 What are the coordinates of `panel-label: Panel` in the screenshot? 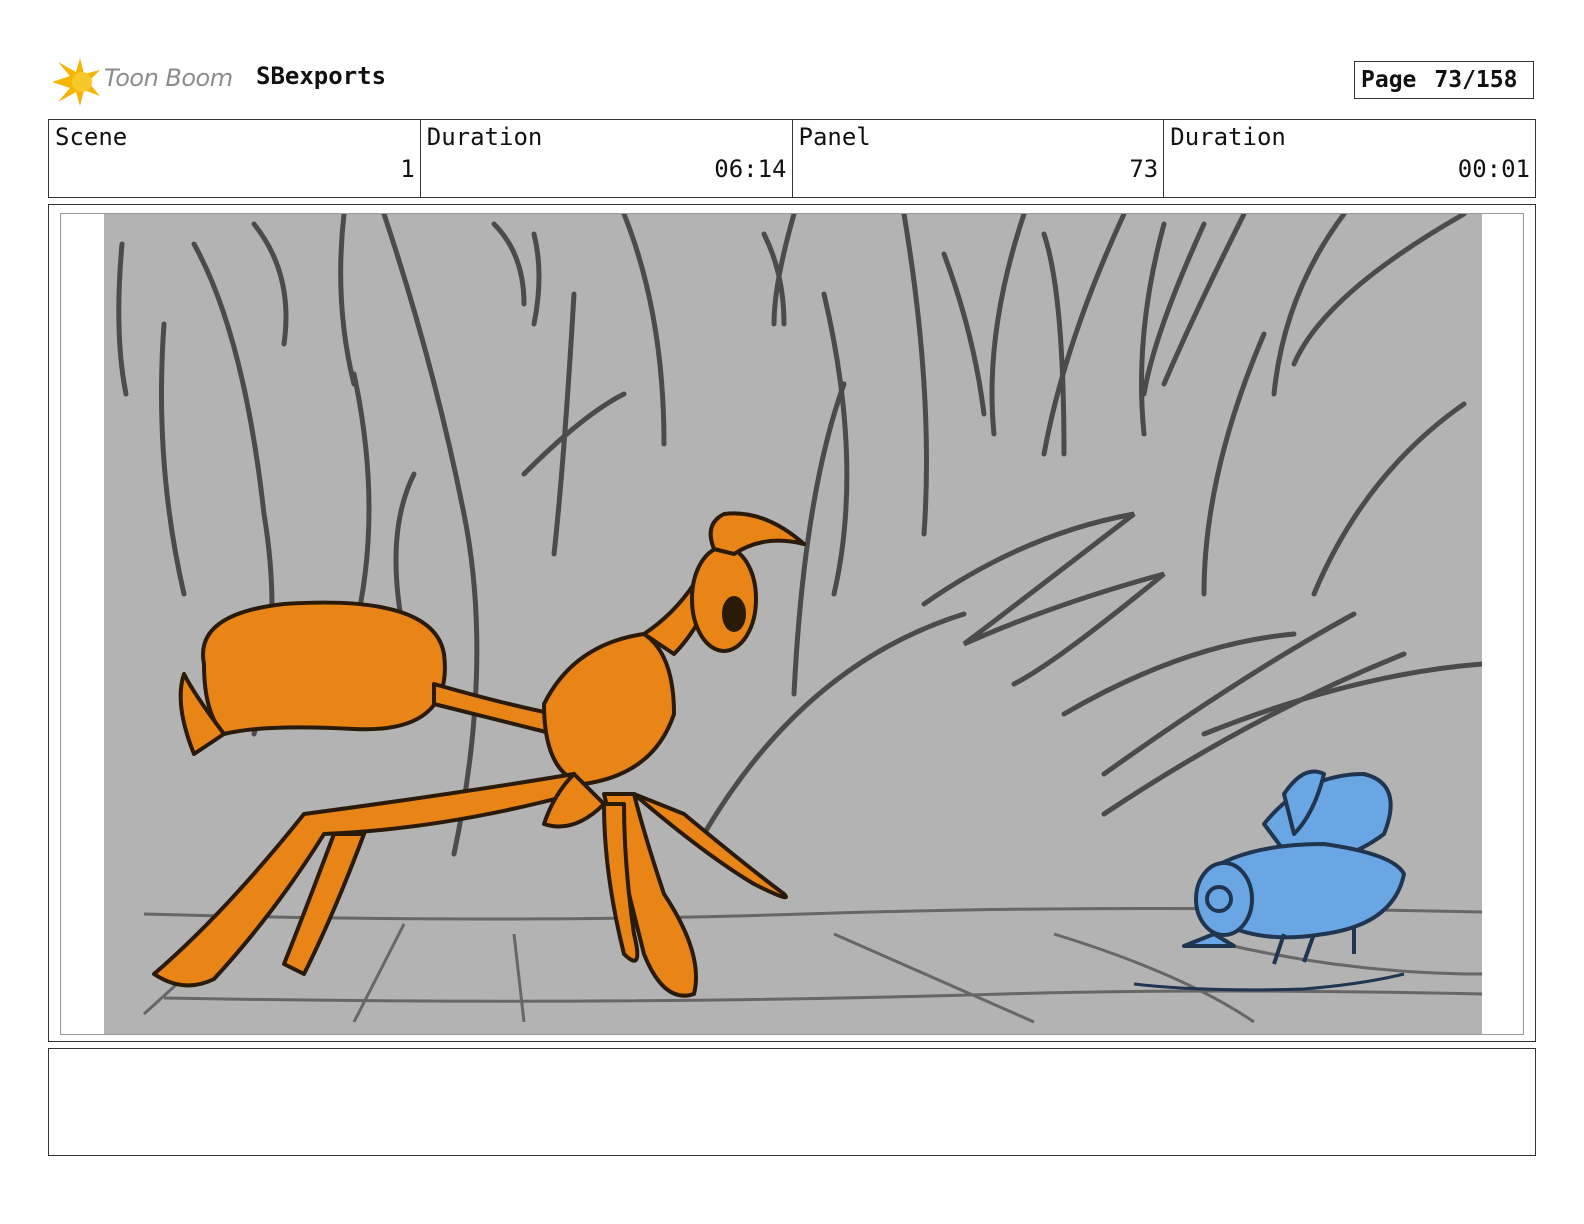 It's located at (834, 137).